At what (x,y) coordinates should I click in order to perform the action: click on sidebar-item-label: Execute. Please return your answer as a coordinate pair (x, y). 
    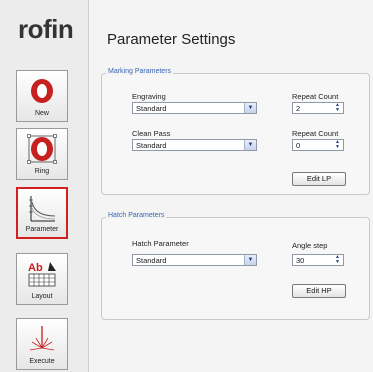
    Looking at the image, I should click on (42, 361).